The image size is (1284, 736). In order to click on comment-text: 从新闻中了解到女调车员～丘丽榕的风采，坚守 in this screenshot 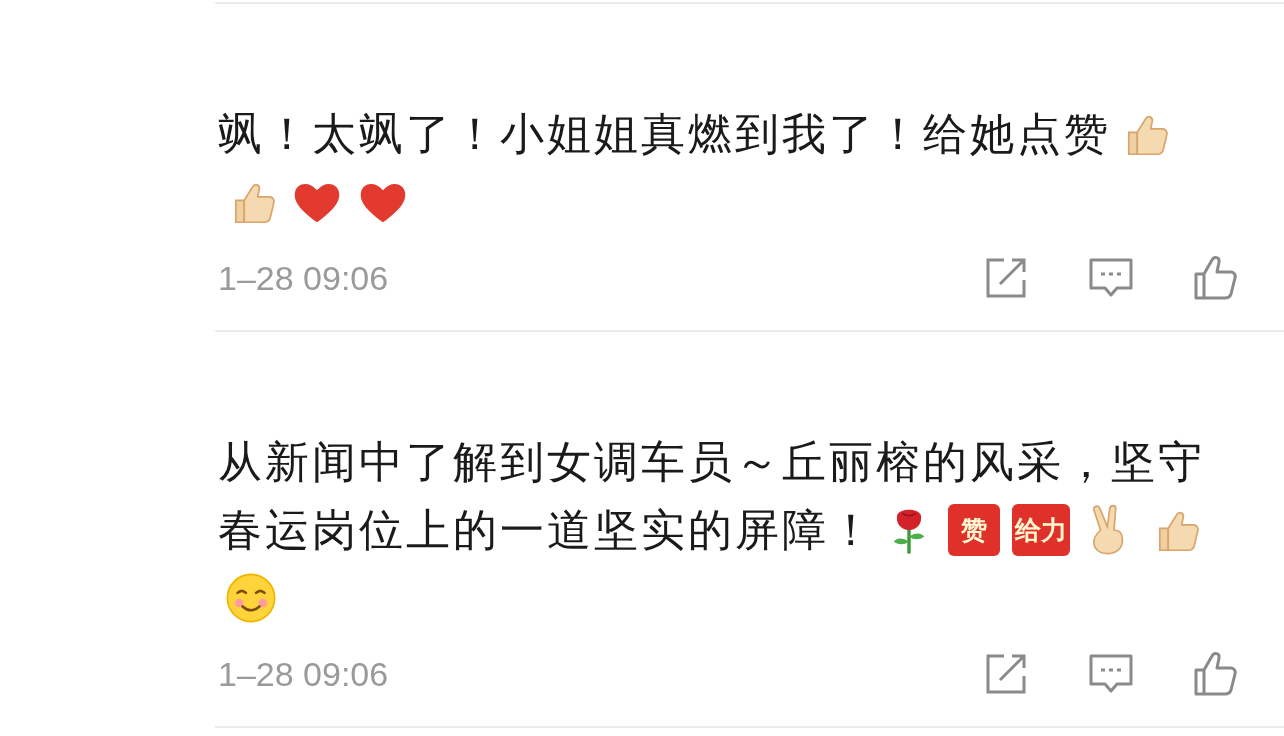, I will do `click(711, 462)`.